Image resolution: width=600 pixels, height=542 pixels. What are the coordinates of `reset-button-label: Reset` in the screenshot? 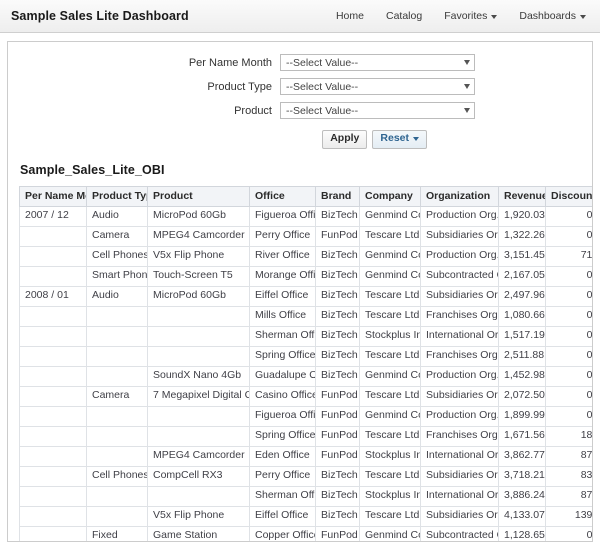 It's located at (394, 138).